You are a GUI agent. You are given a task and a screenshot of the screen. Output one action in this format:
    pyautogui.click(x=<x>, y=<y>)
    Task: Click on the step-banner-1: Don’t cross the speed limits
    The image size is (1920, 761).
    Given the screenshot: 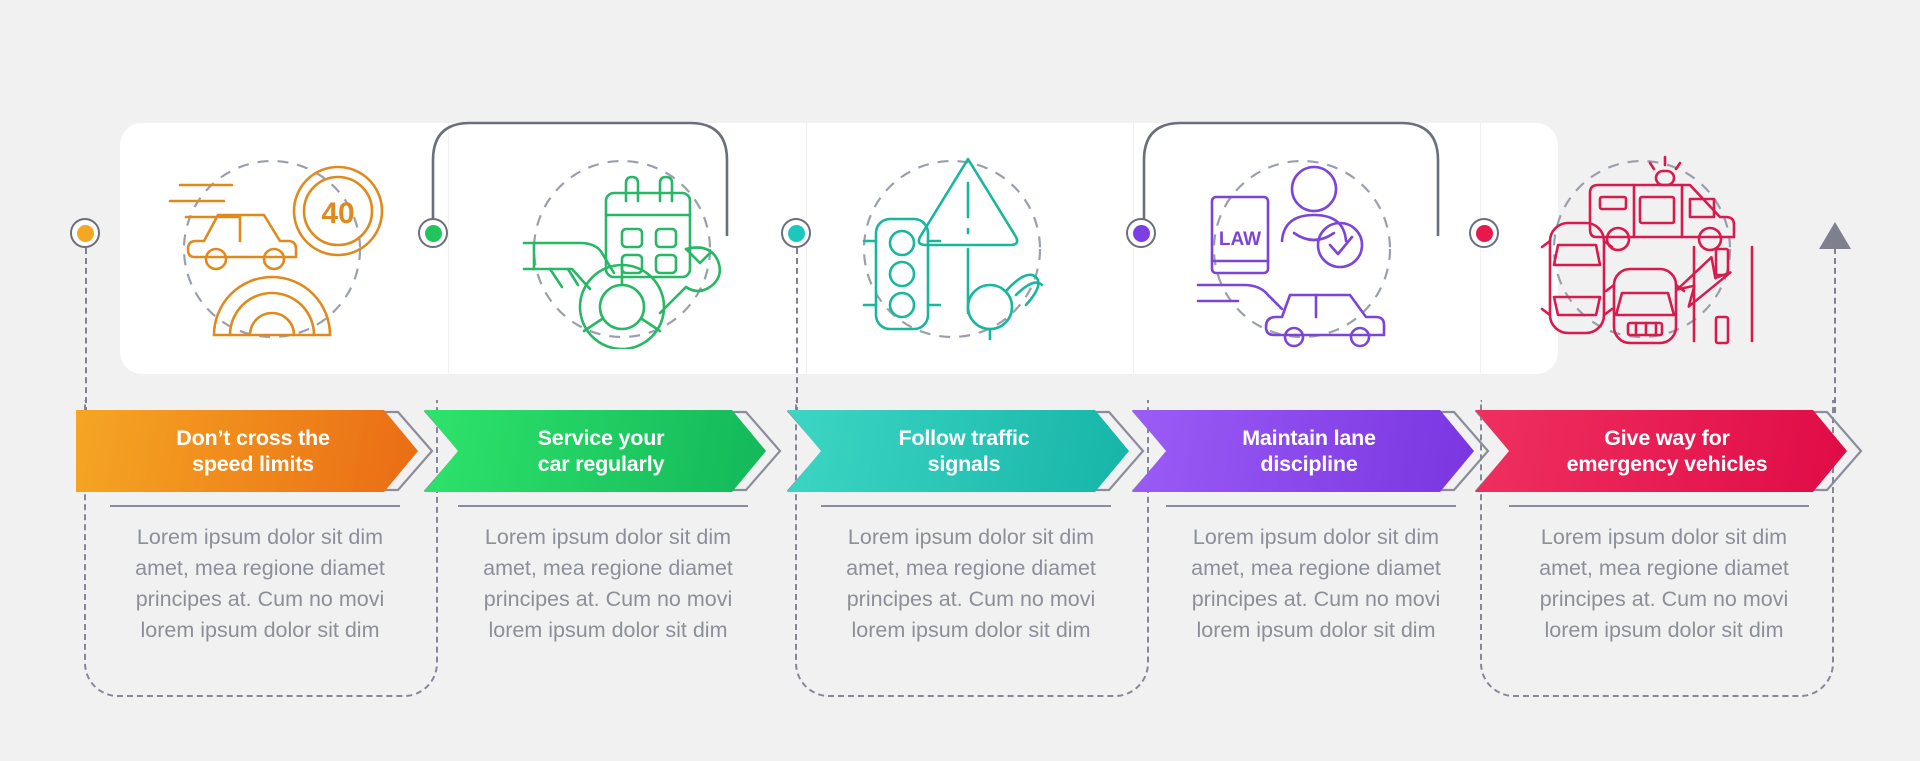 What is the action you would take?
    pyautogui.click(x=247, y=451)
    